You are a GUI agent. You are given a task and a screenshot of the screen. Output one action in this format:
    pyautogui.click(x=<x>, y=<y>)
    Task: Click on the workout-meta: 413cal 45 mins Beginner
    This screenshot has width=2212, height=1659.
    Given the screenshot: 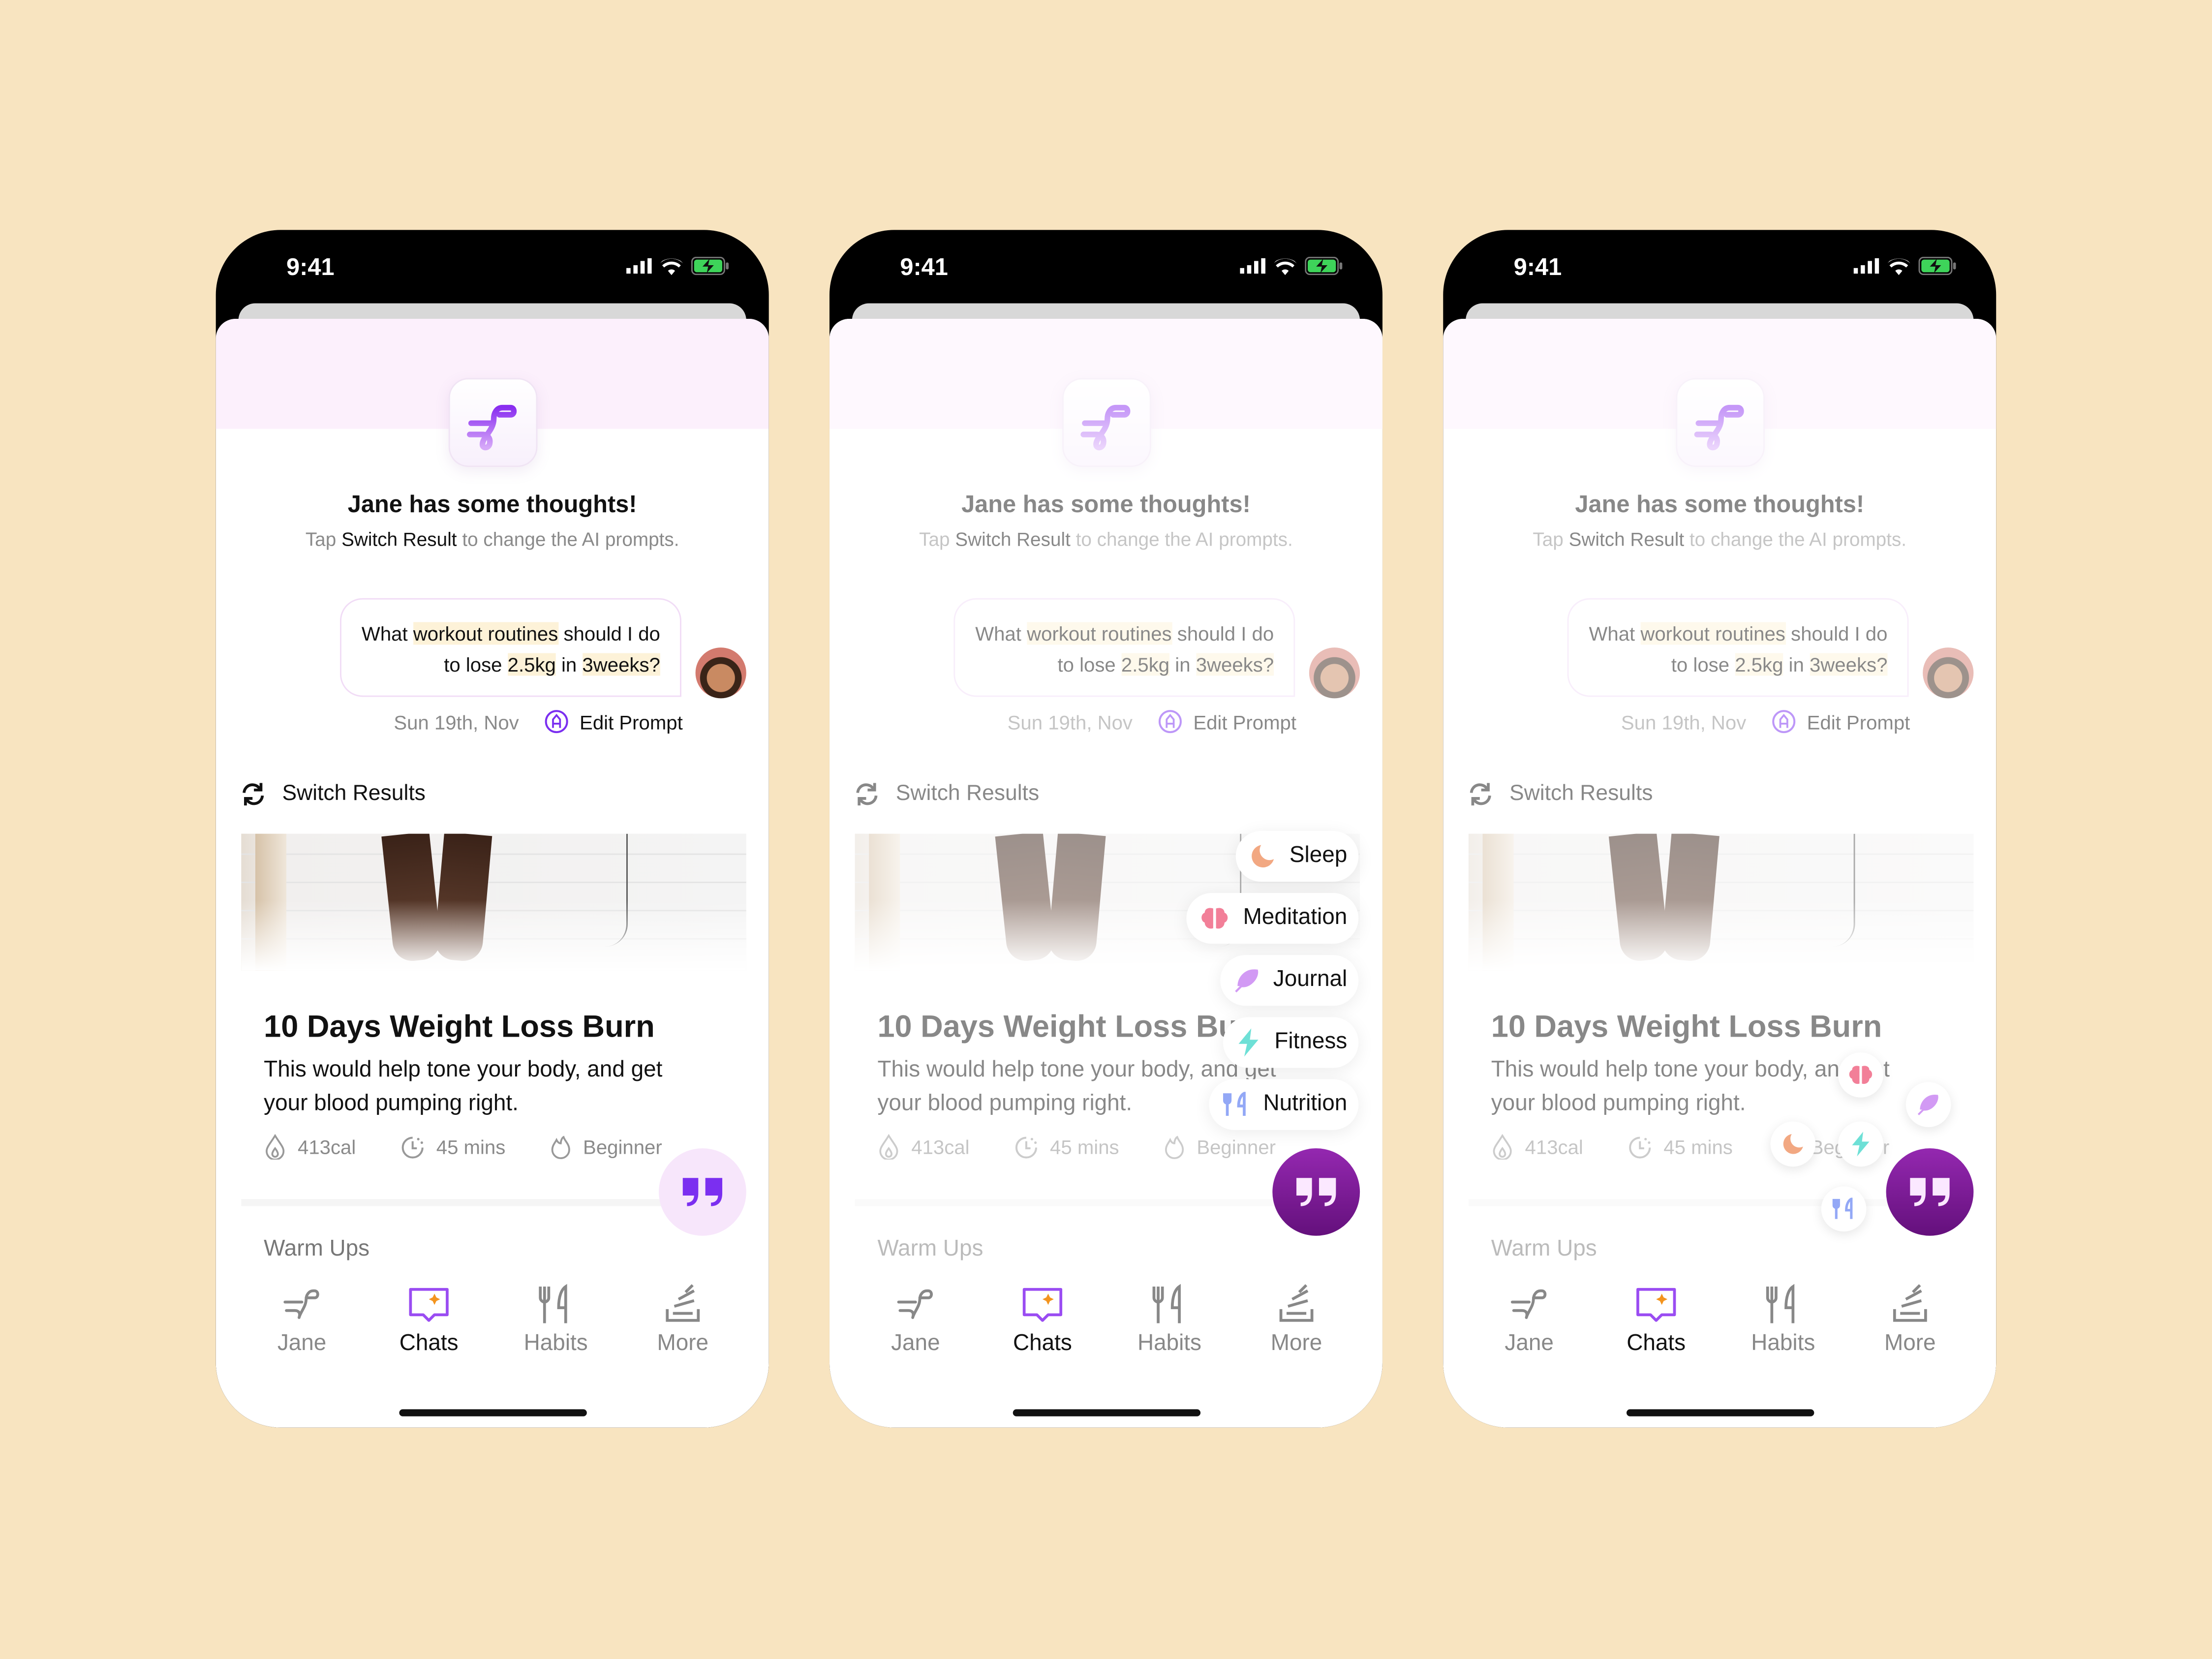 What is the action you would take?
    pyautogui.click(x=463, y=1147)
    